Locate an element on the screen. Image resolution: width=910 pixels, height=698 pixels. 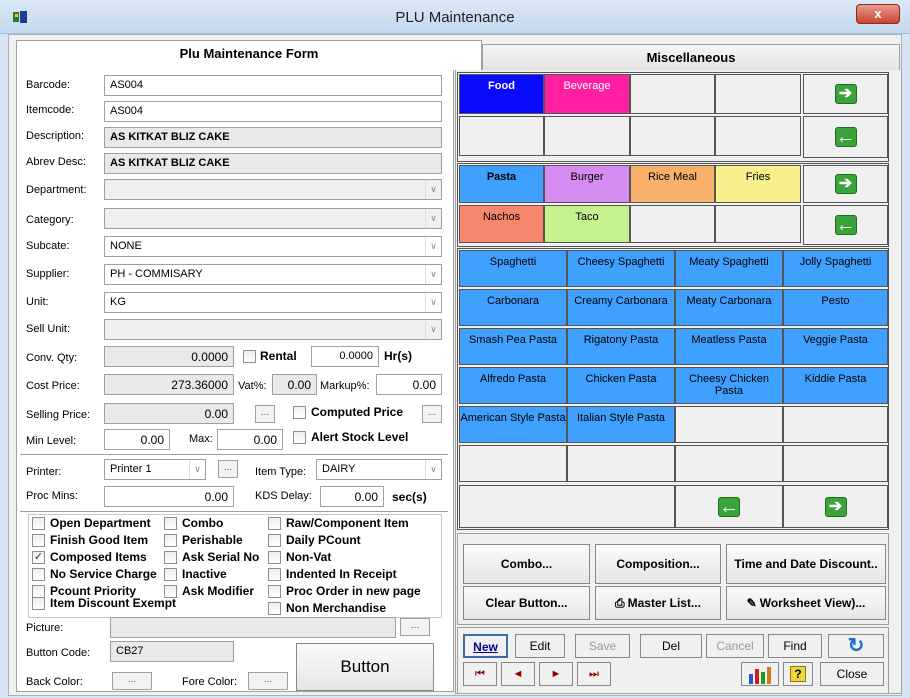
department-button-beverage: Beverage is located at coordinates (587, 94).